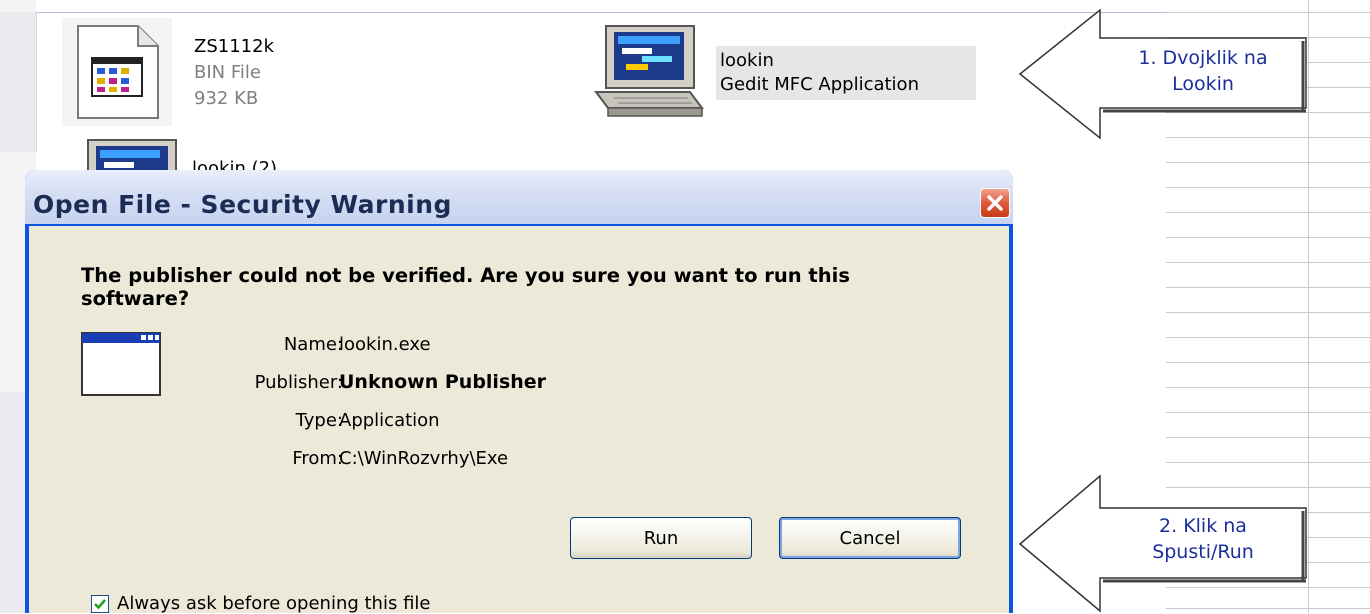 Image resolution: width=1370 pixels, height=614 pixels. I want to click on type-label: Type:, so click(319, 420).